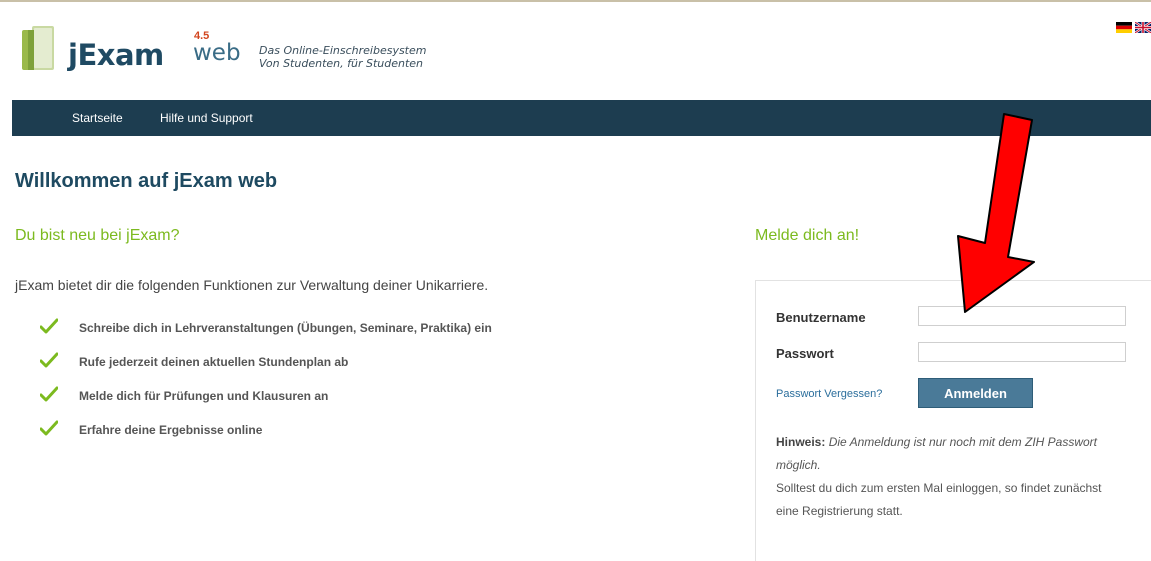 This screenshot has width=1151, height=561. What do you see at coordinates (116, 55) in the screenshot?
I see `logo-name: jExam` at bounding box center [116, 55].